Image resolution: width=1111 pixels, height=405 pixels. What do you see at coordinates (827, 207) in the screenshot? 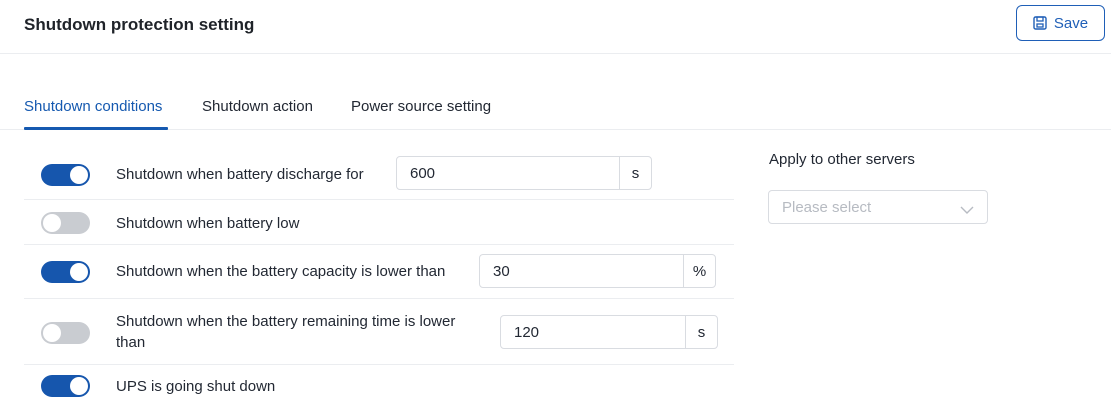
I see `apply-servers-placeholder: Please select` at bounding box center [827, 207].